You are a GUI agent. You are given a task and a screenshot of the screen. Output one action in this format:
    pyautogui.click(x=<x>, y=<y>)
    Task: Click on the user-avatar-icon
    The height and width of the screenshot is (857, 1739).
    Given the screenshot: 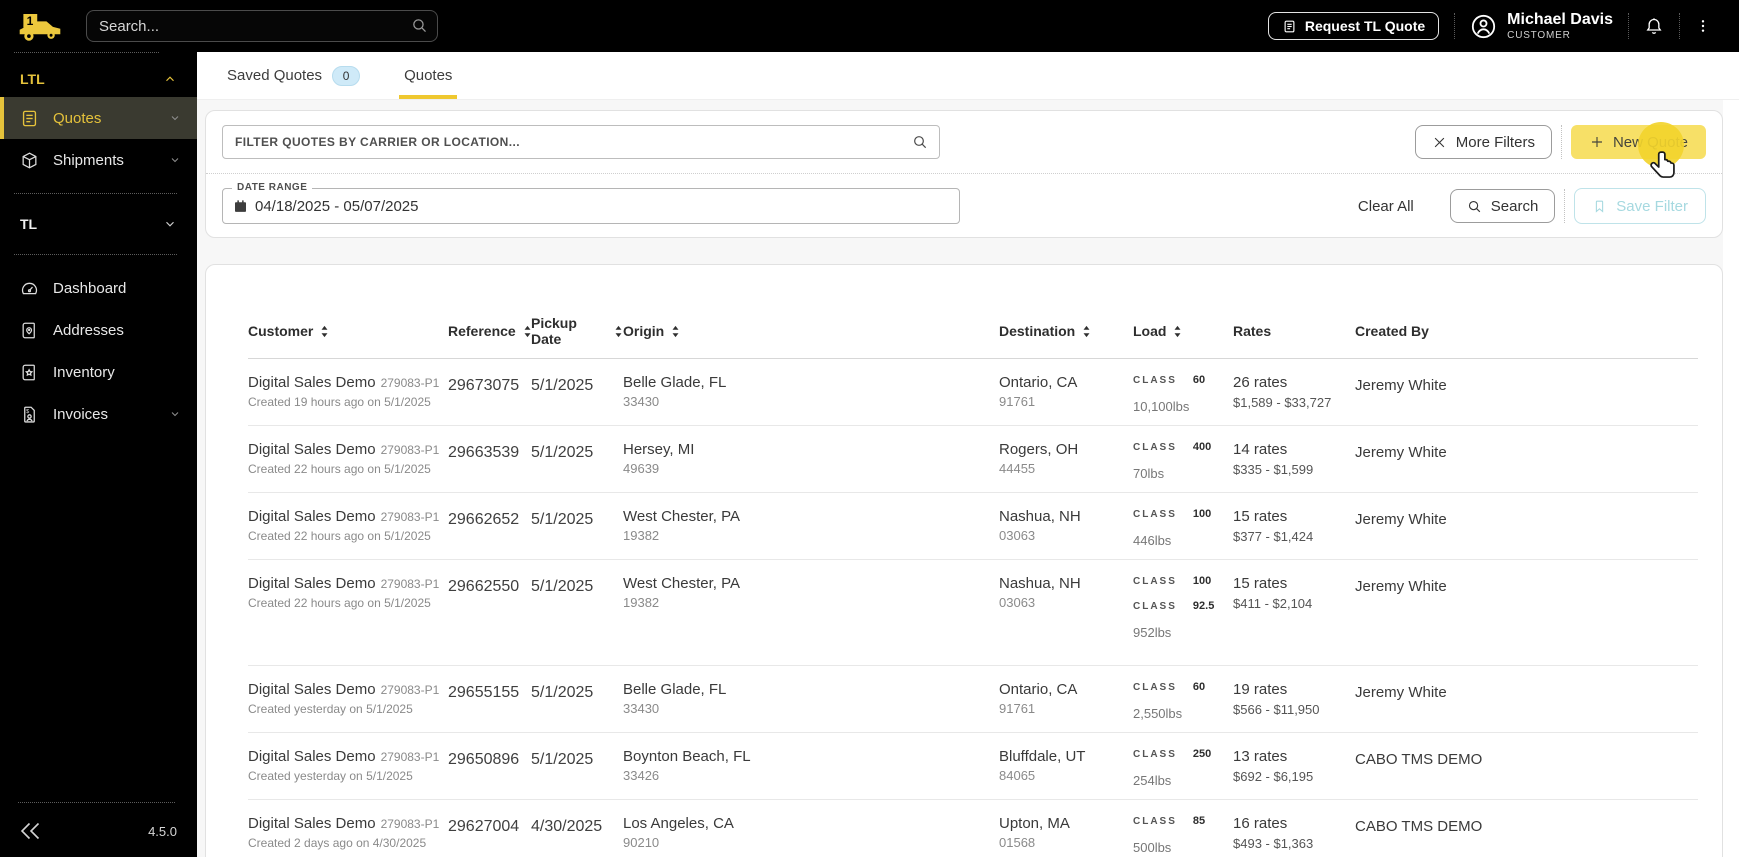 What is the action you would take?
    pyautogui.click(x=1483, y=26)
    